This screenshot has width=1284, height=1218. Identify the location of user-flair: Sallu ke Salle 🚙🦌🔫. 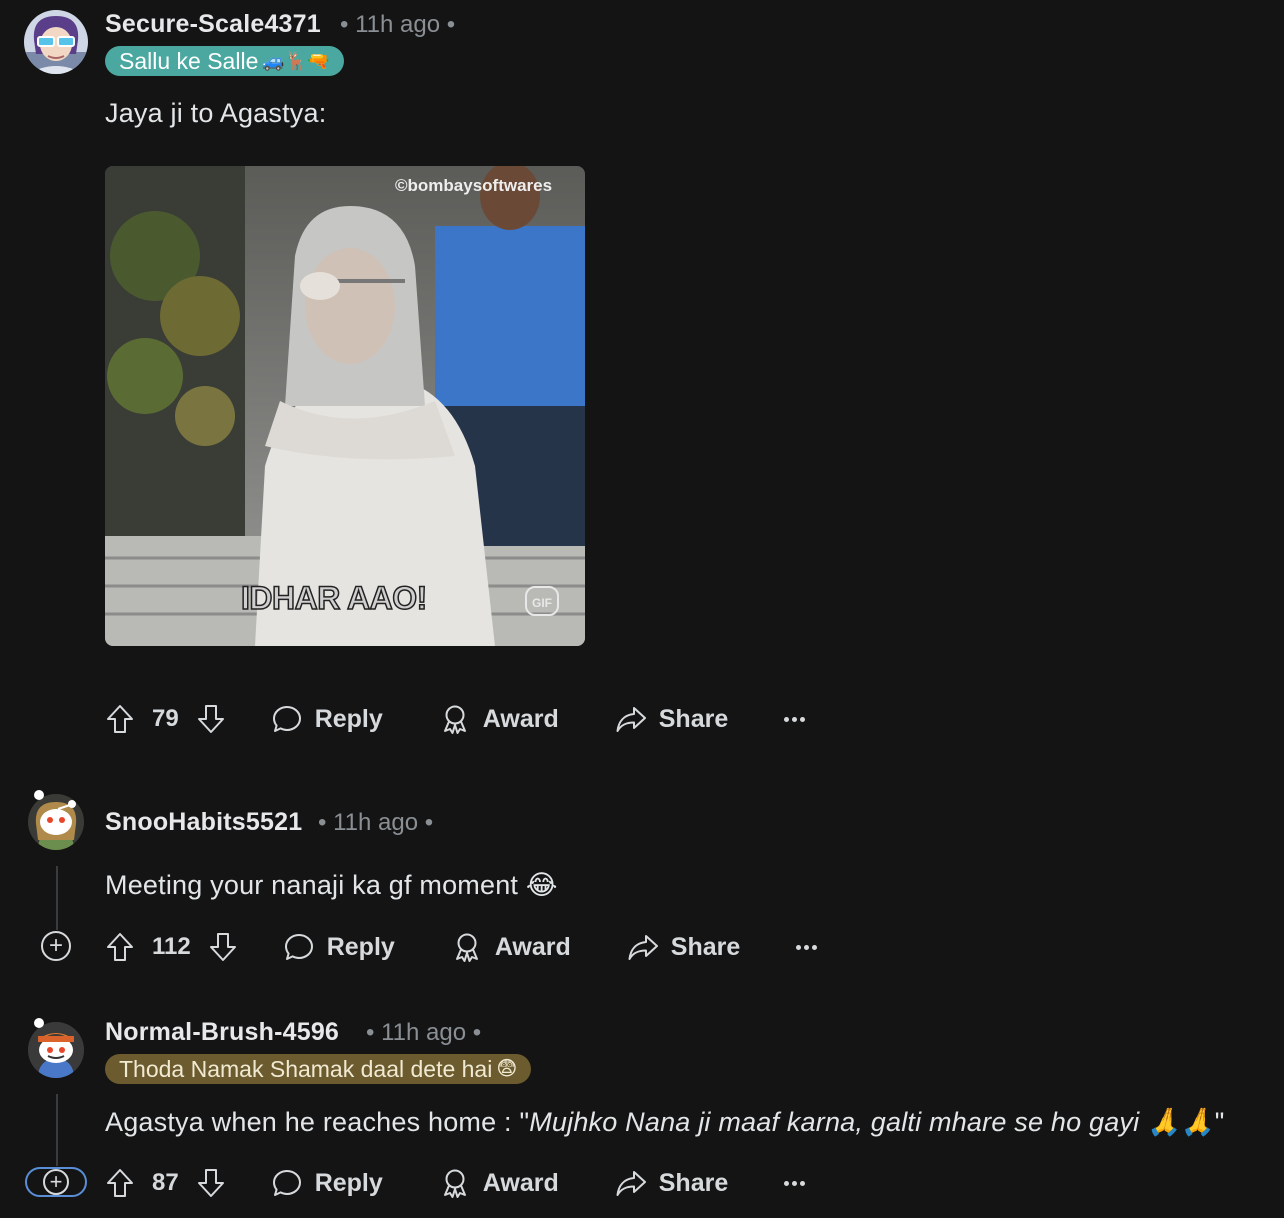
(224, 61).